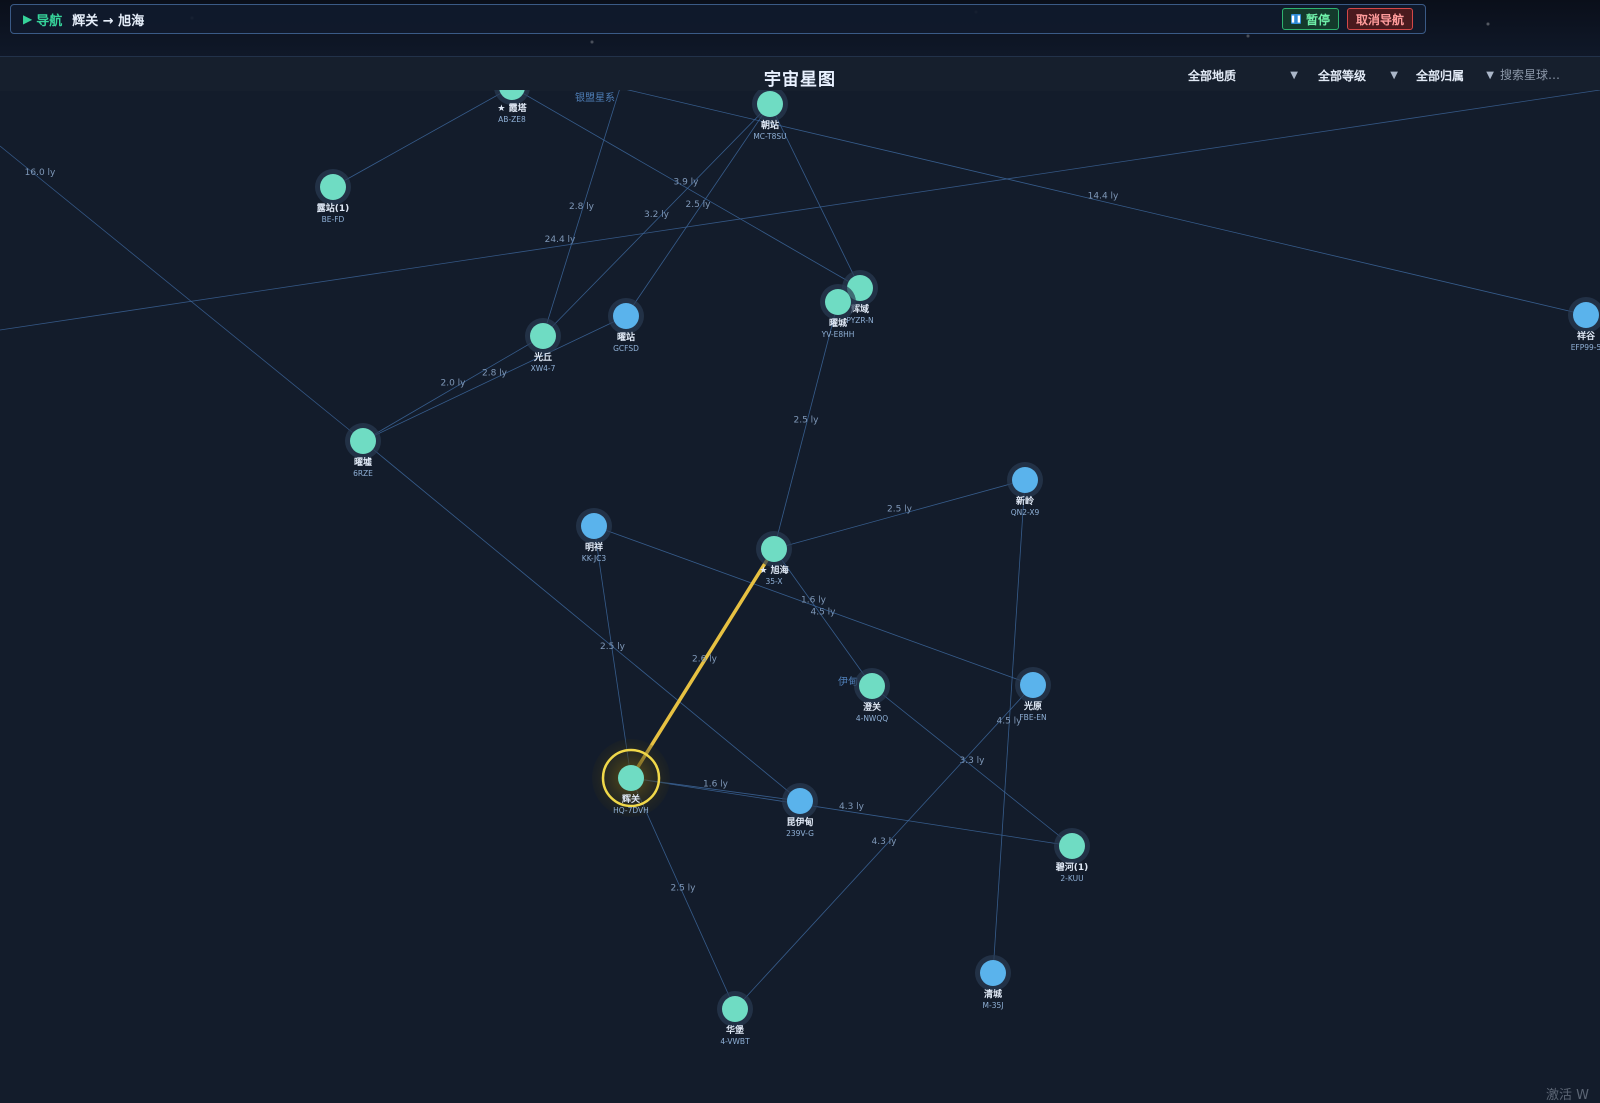 The height and width of the screenshot is (1103, 1600). I want to click on planet-name: 明祥, so click(594, 547).